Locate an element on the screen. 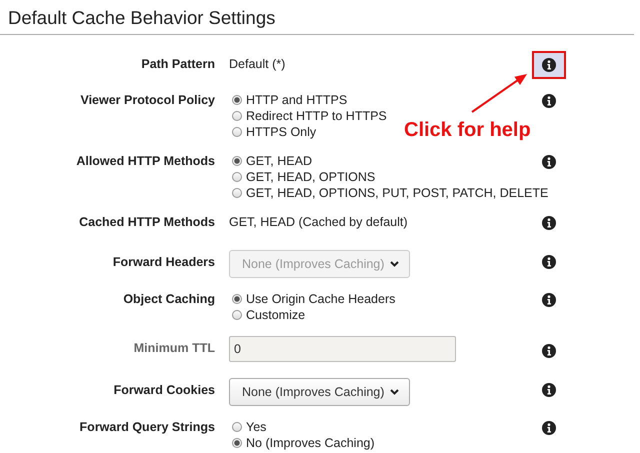  field-label: Forward Cookies is located at coordinates (163, 390).